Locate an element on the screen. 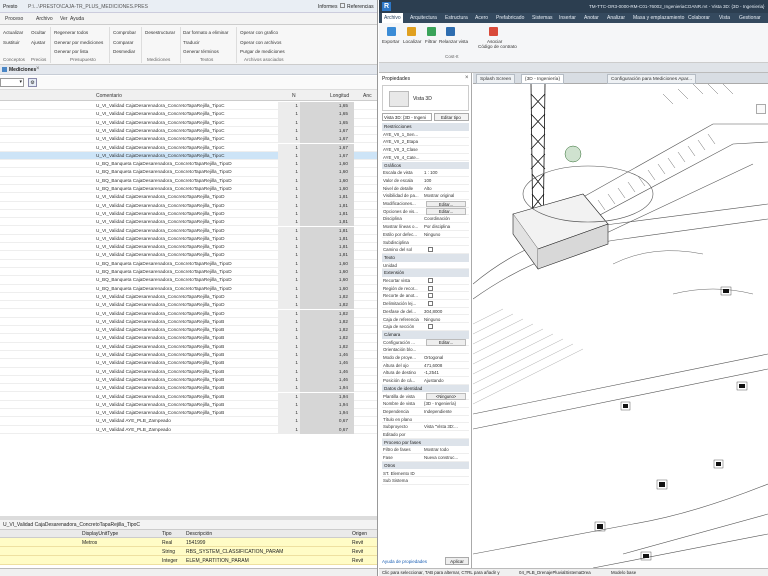  table-row: U_VI_Validad AYE_PLB_Zampeado 1 0,67 is located at coordinates (188, 429).